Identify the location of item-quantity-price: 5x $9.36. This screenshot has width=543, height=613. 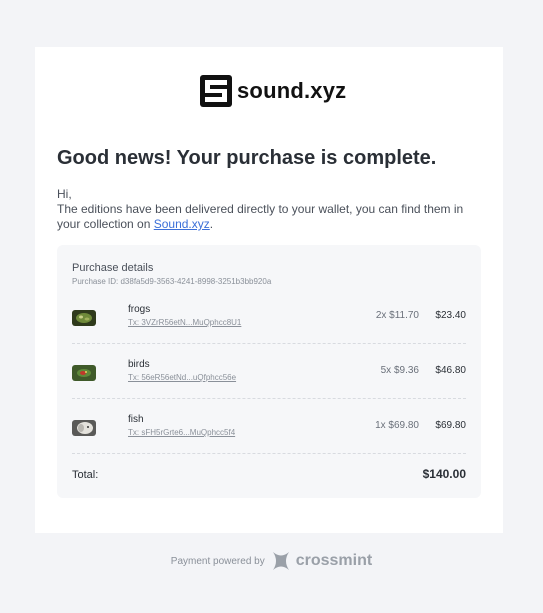
(399, 370).